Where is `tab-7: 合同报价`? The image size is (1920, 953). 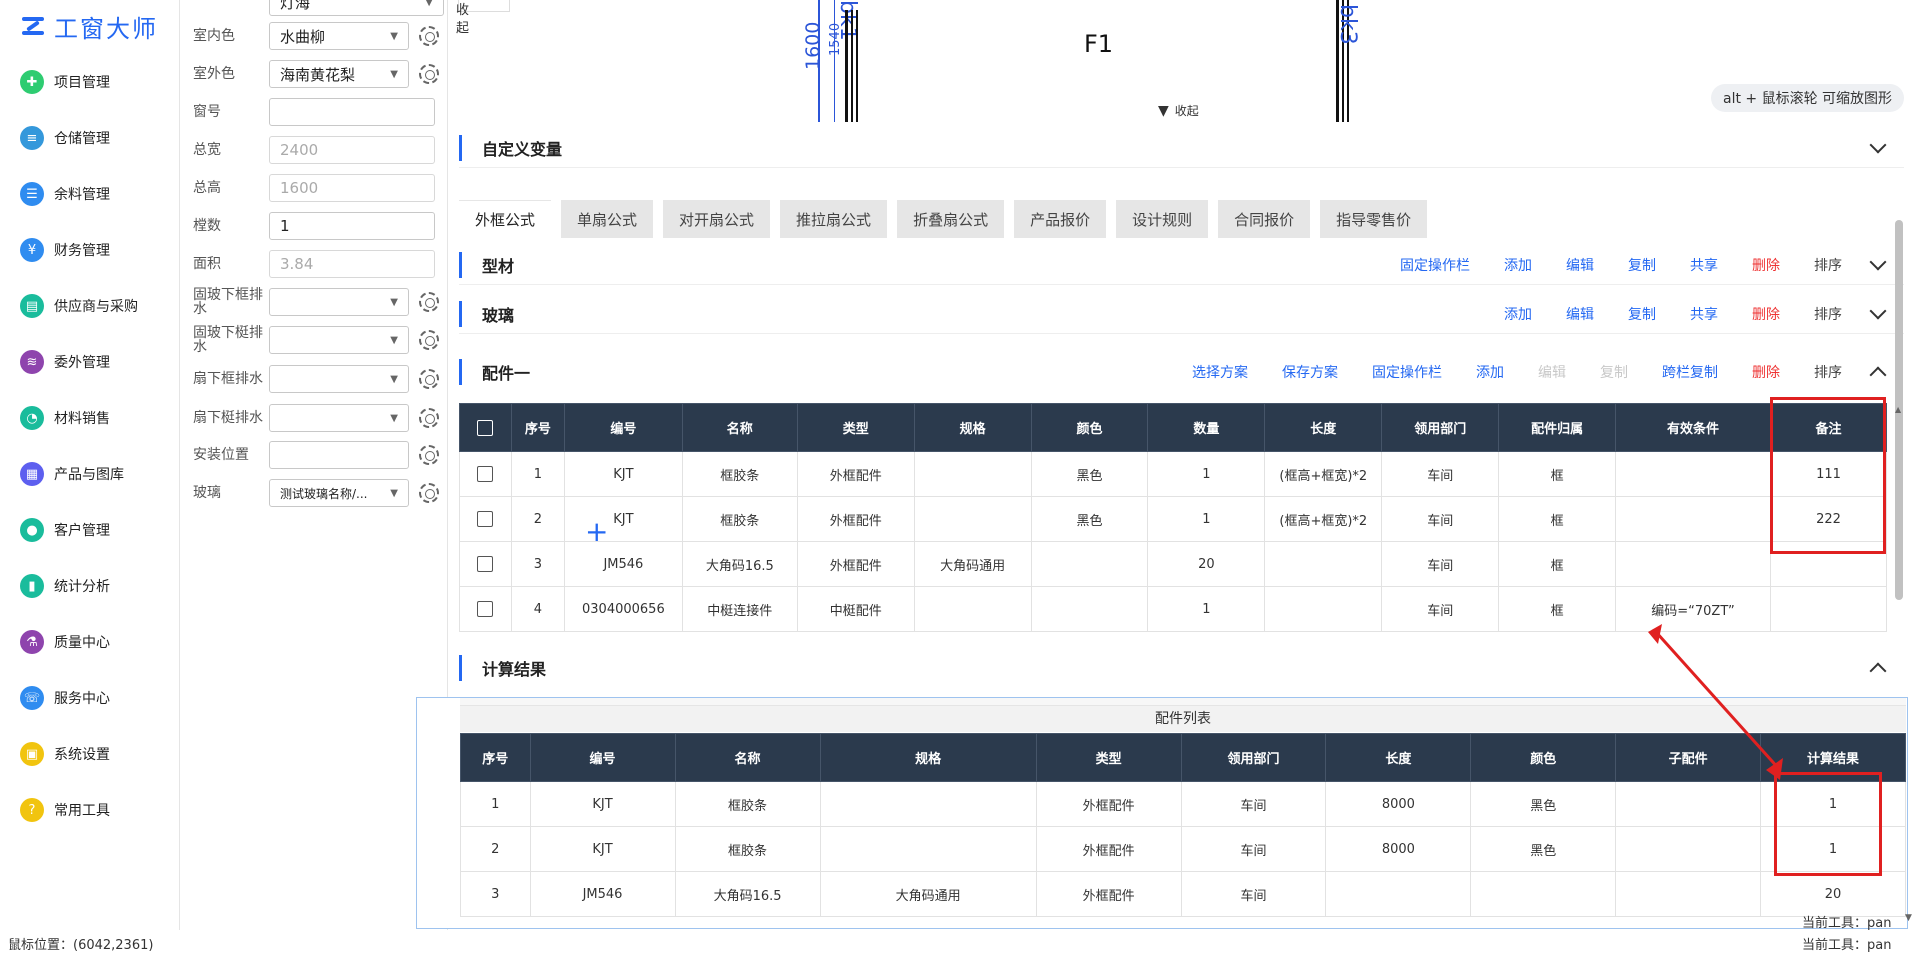
tab-7: 合同报价 is located at coordinates (1264, 219).